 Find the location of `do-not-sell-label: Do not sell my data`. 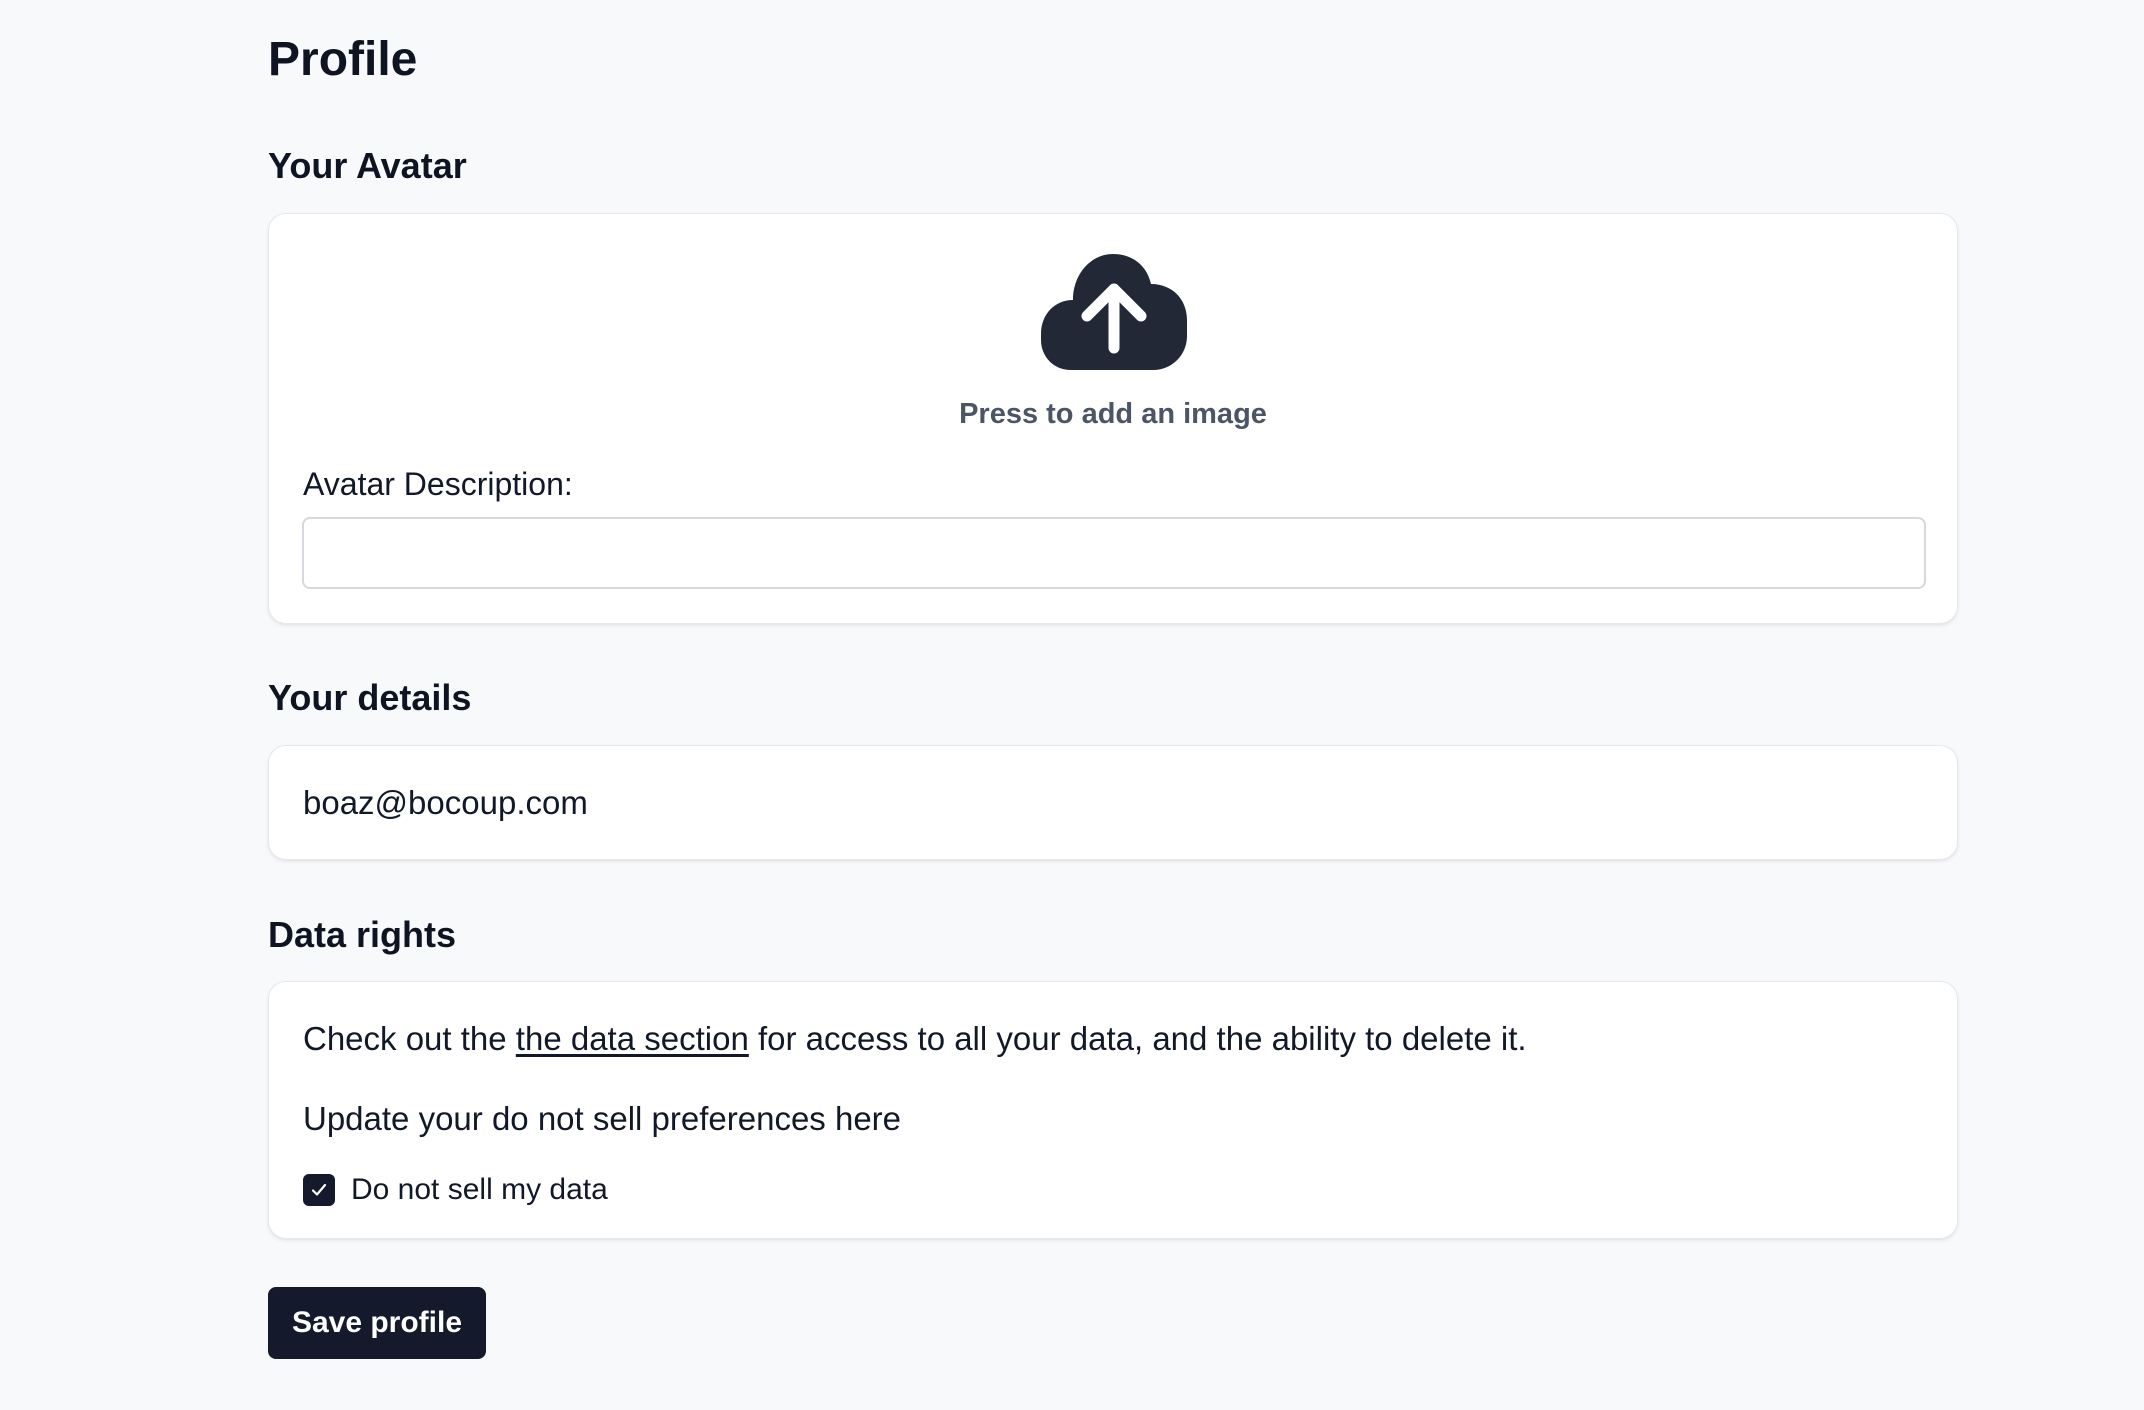

do-not-sell-label: Do not sell my data is located at coordinates (479, 1190).